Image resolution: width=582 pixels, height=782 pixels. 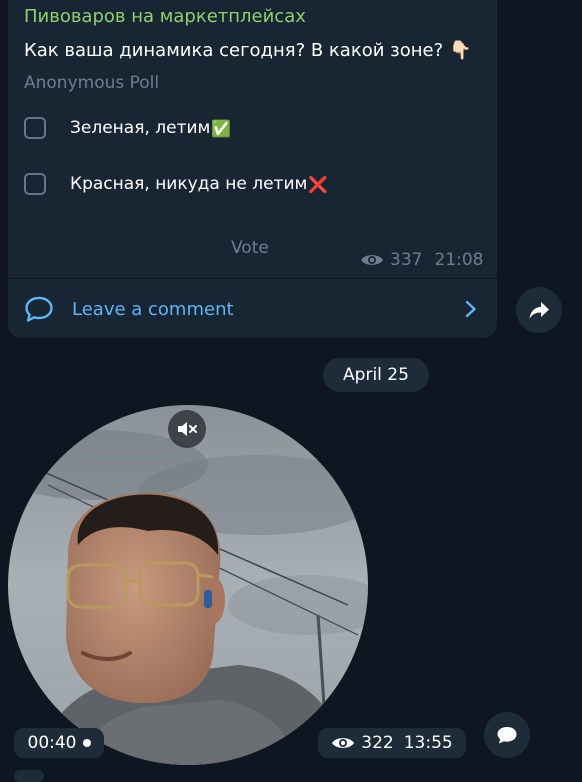 I want to click on poll-option-green: Зеленая, летим ✅, so click(x=127, y=128).